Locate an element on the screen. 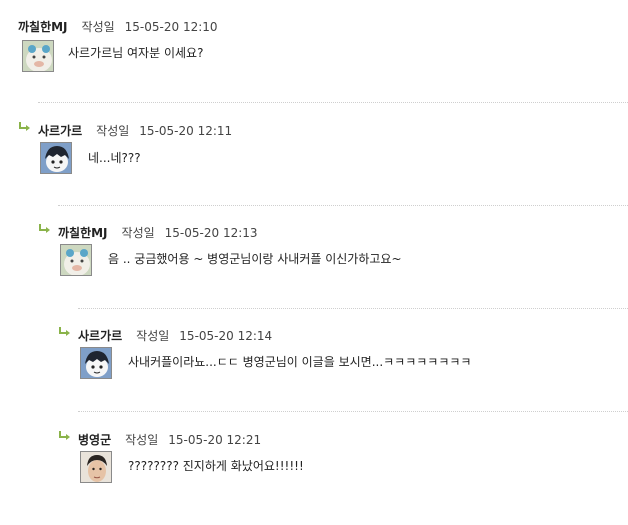 This screenshot has height=525, width=628. comment-date: 15-05-20 12:14 is located at coordinates (226, 335).